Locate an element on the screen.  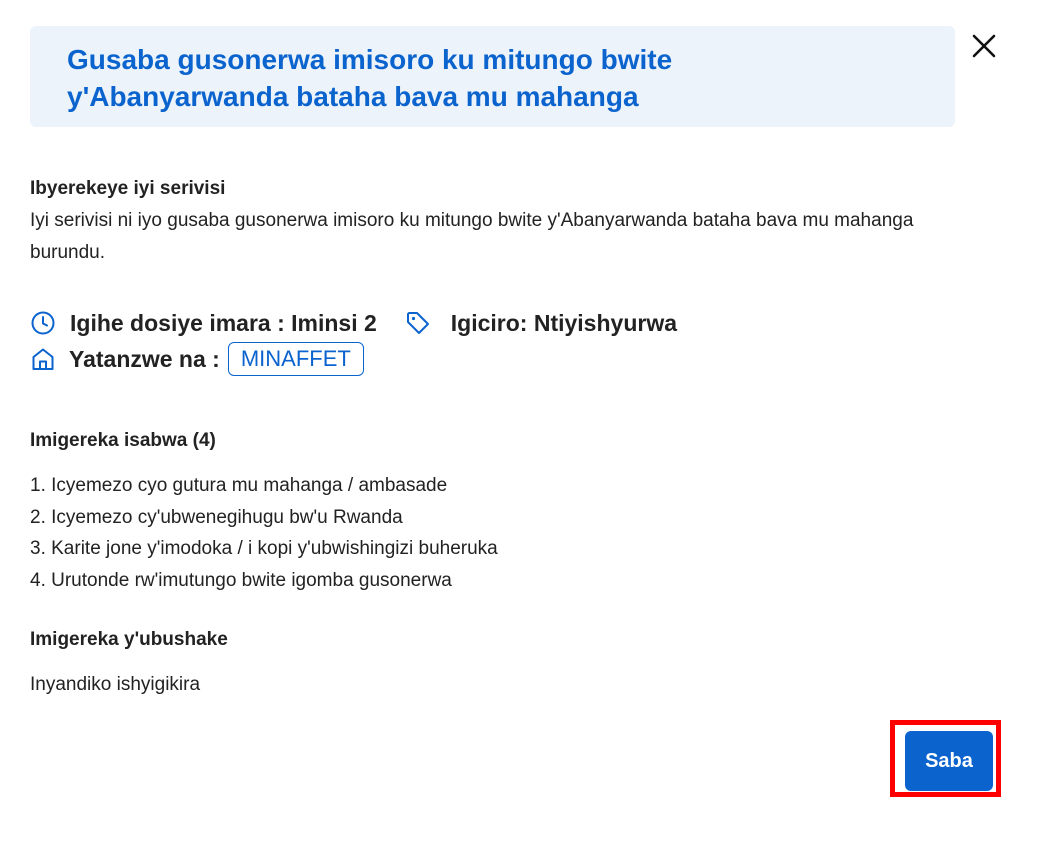
meta-provider: Yatanzwe na : MINAFFET is located at coordinates (197, 359).